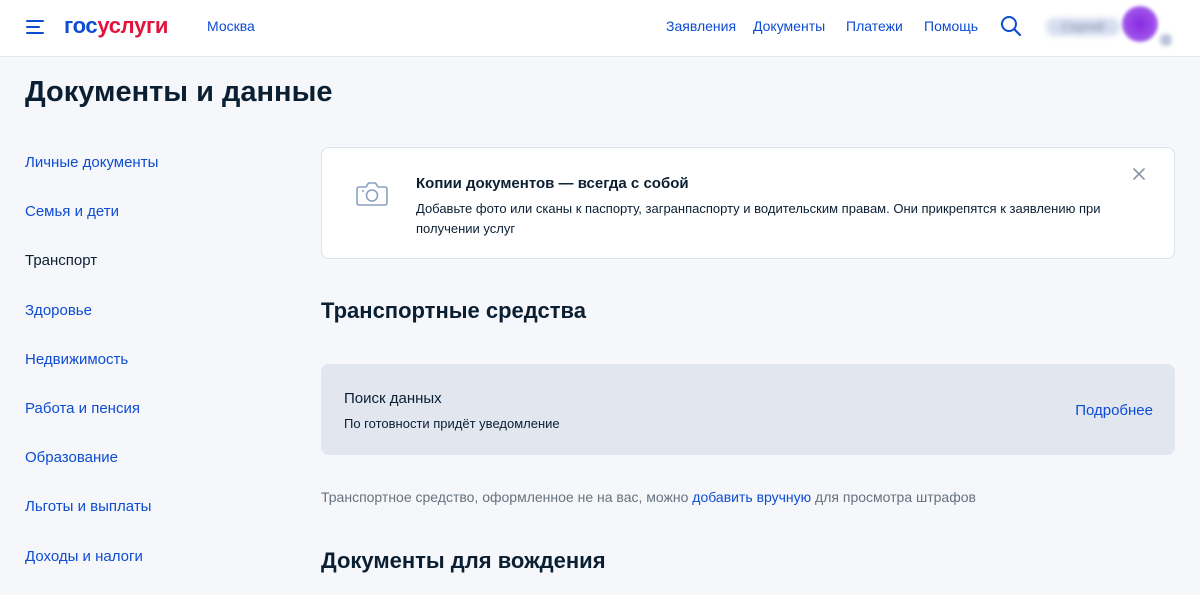 This screenshot has width=1200, height=595. Describe the element at coordinates (1166, 40) in the screenshot. I see `avatar-badge` at that location.